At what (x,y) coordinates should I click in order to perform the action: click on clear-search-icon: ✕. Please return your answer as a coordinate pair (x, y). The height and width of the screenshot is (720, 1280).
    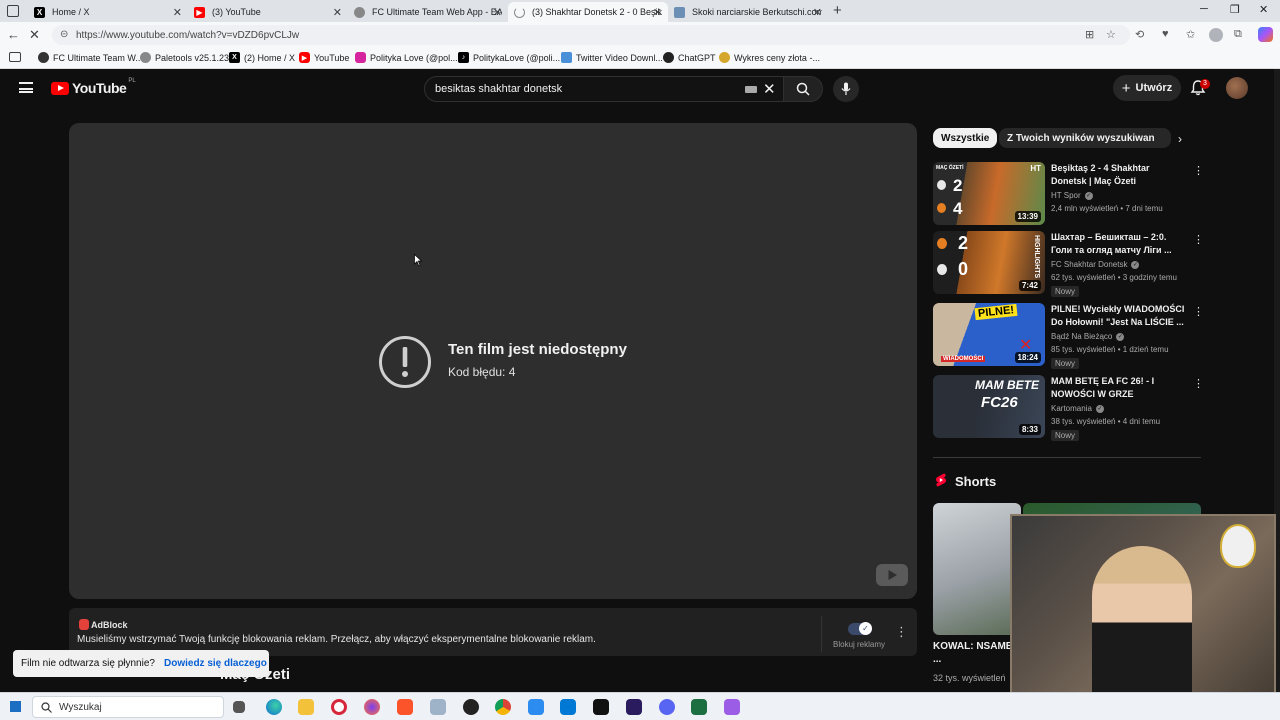
    Looking at the image, I should click on (769, 89).